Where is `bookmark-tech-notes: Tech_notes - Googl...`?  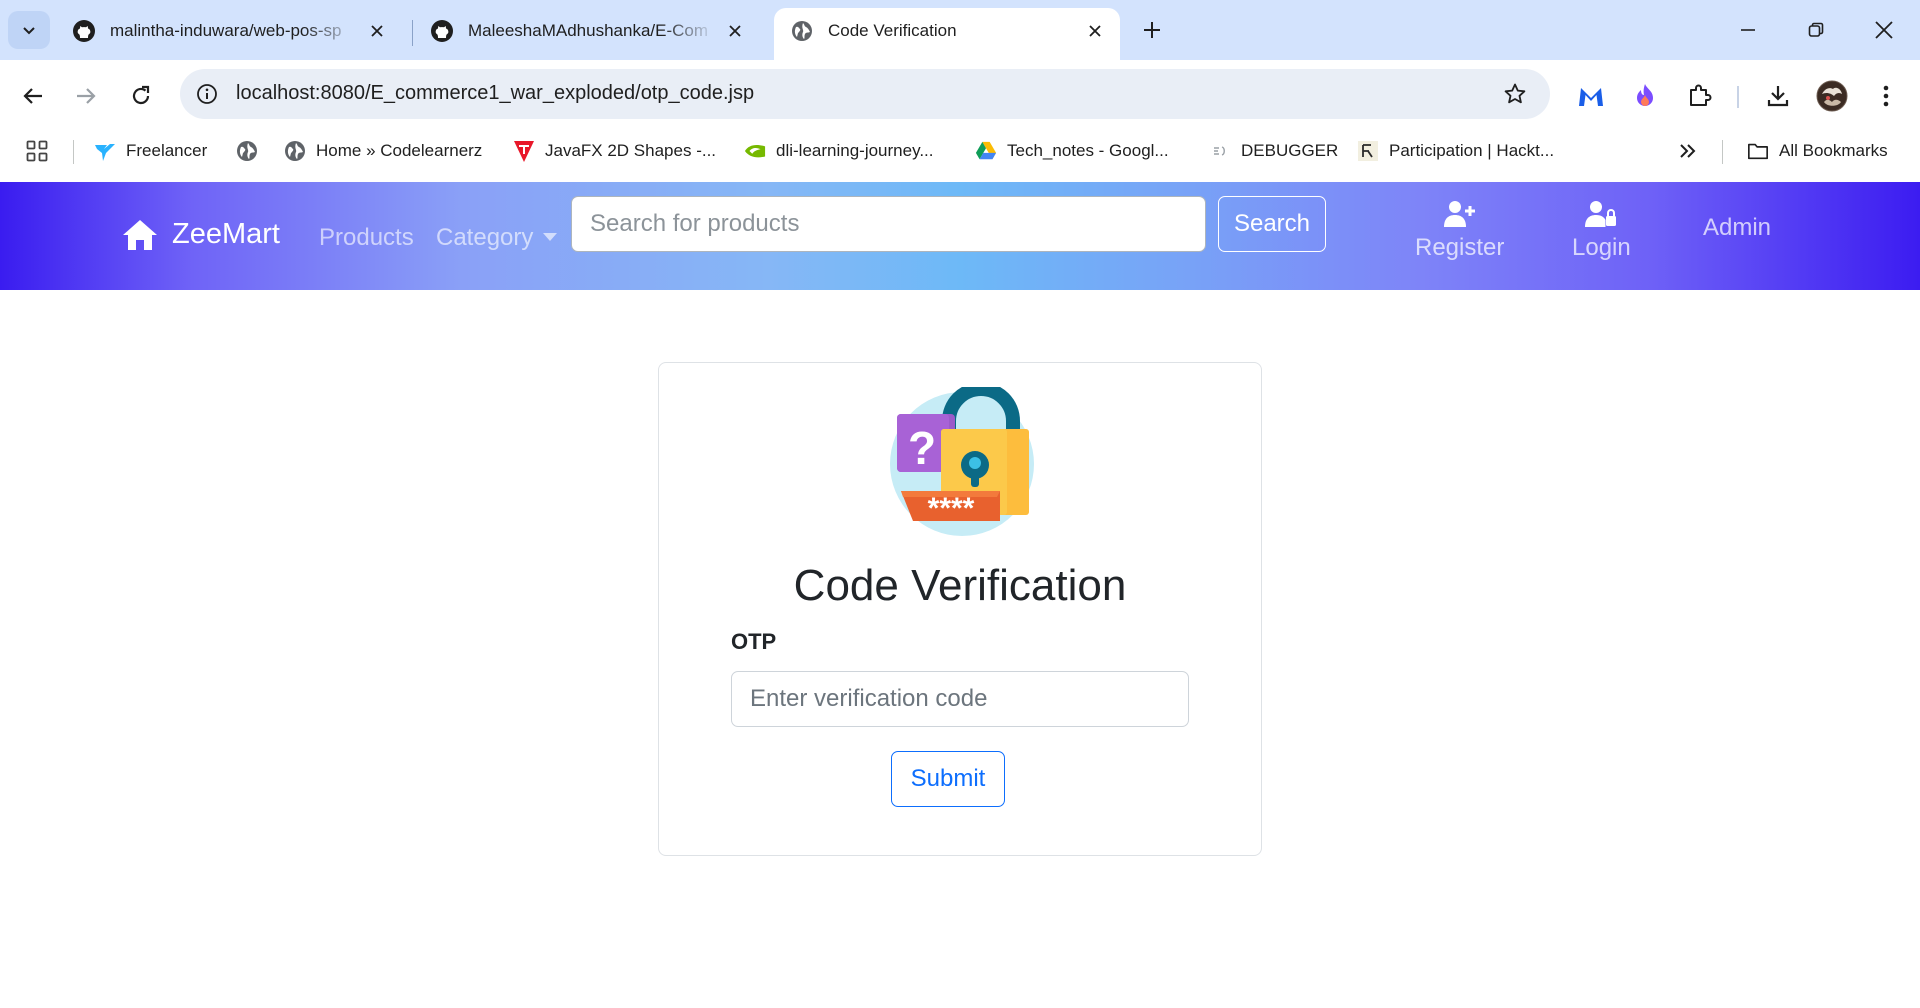 bookmark-tech-notes: Tech_notes - Googl... is located at coordinates (1072, 151).